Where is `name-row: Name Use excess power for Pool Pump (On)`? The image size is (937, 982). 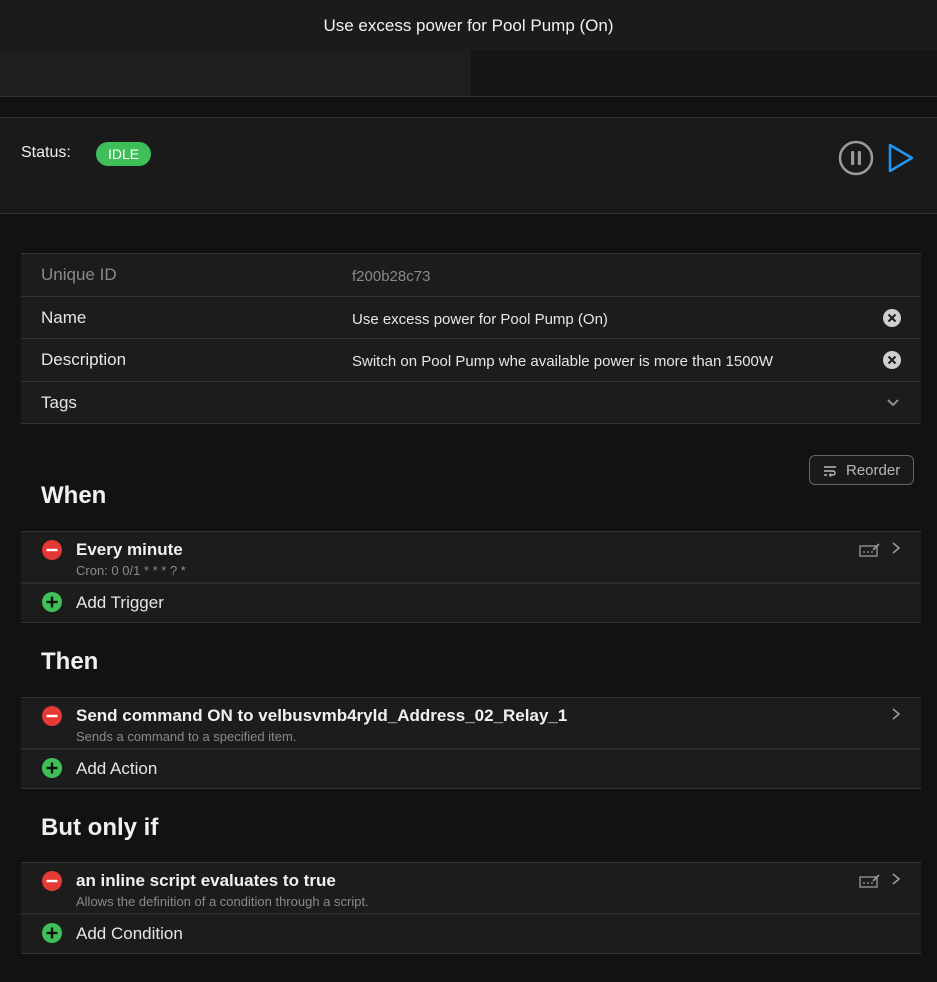 name-row: Name Use excess power for Pool Pump (On) is located at coordinates (471, 318).